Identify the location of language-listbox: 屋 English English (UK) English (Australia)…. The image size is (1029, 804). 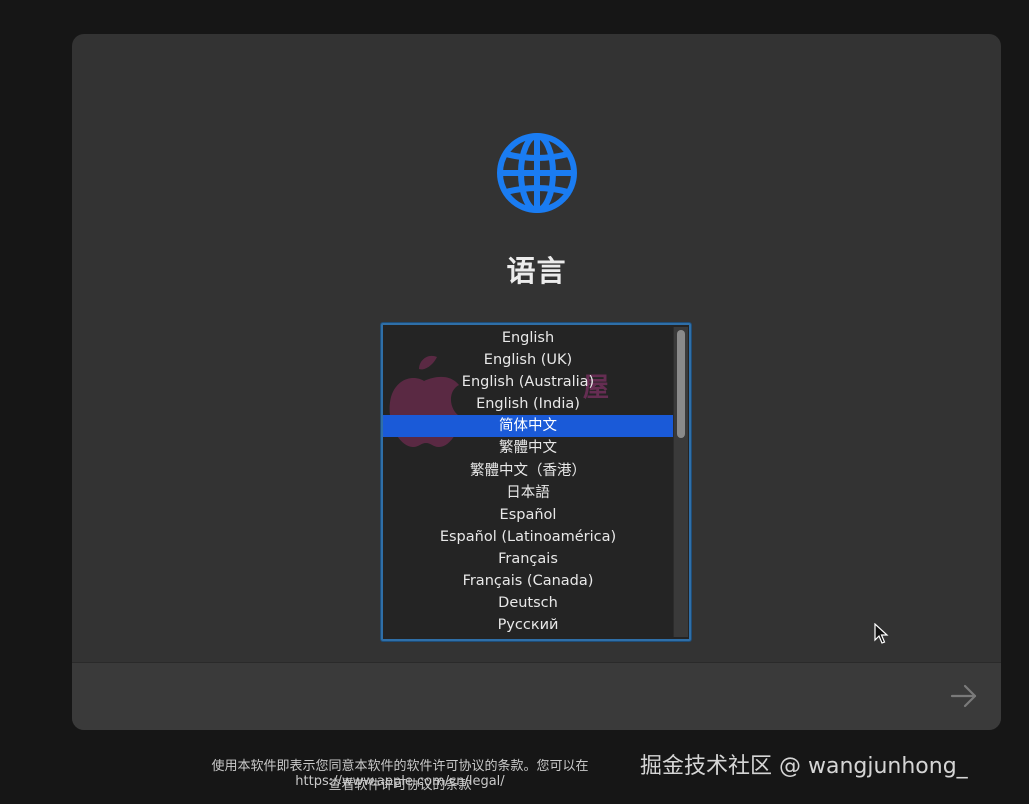
(536, 482).